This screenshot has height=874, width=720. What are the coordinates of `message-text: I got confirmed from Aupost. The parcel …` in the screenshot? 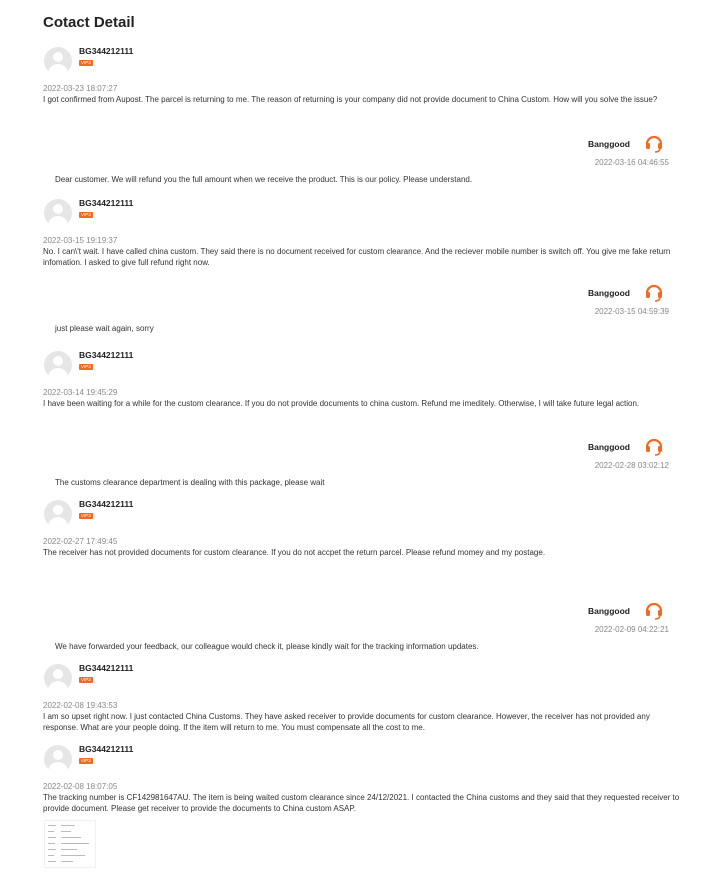 It's located at (350, 99).